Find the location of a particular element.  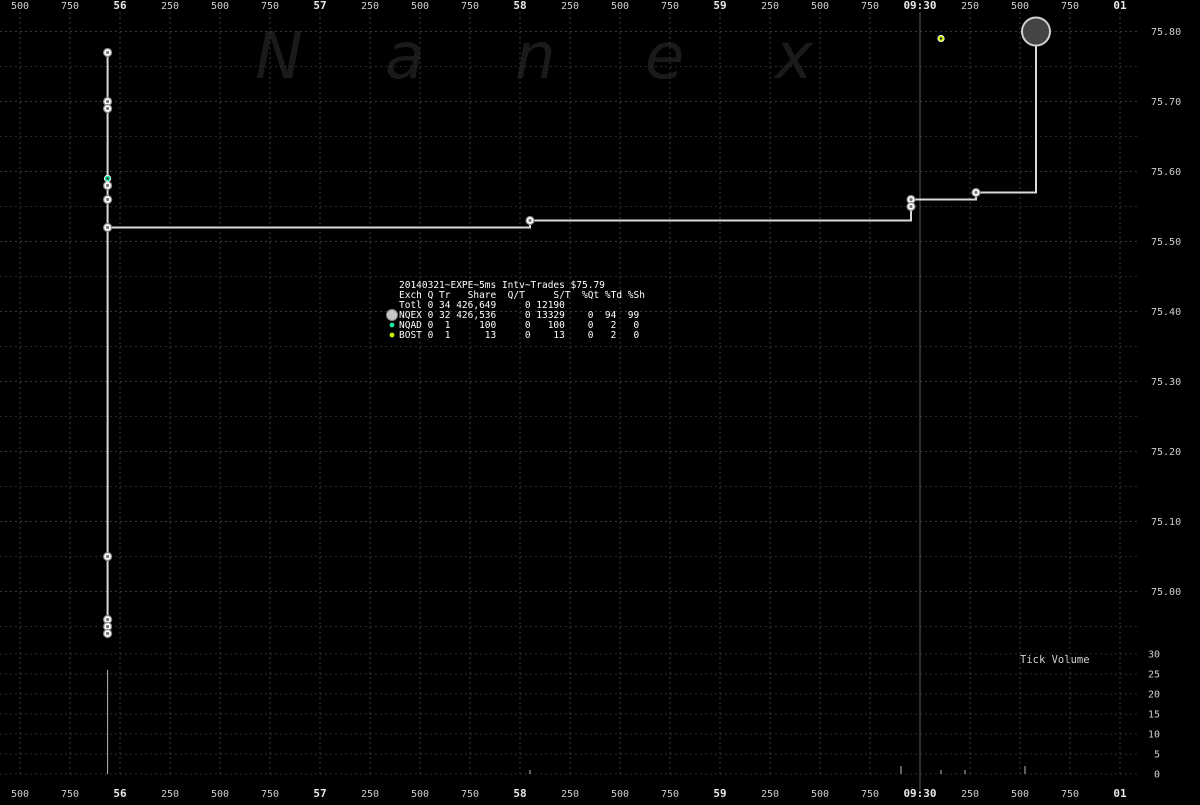

volume-axis-ticks: 30 25 20 15 10 5 0 is located at coordinates (1154, 715).